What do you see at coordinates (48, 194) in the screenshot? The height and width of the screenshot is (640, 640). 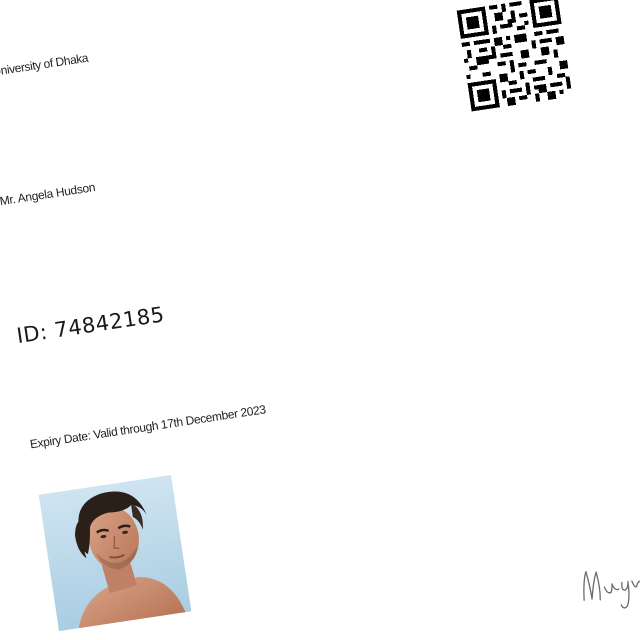 I see `holder-name: Mr. Angela Hudson` at bounding box center [48, 194].